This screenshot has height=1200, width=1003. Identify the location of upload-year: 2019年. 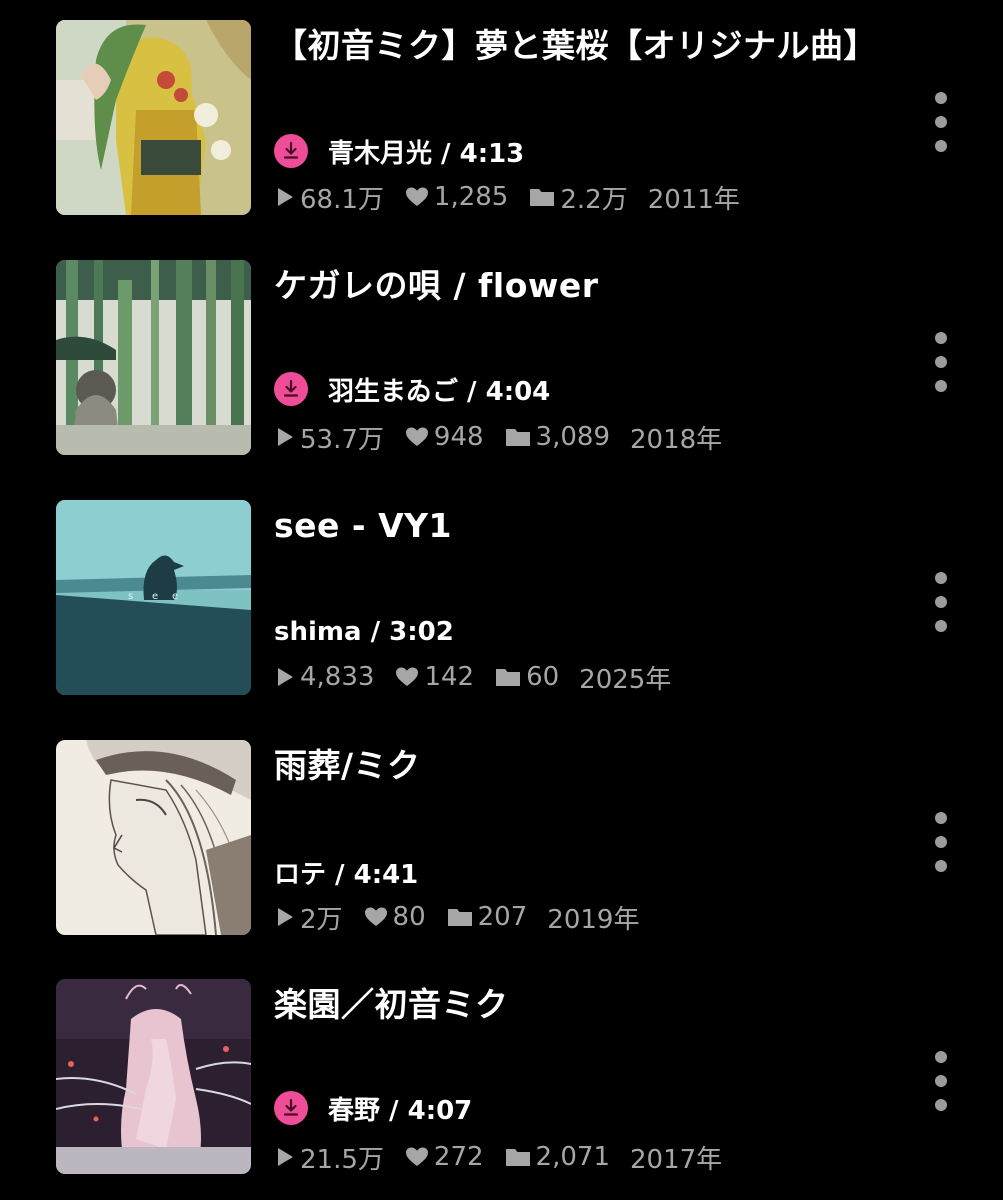
(593, 919).